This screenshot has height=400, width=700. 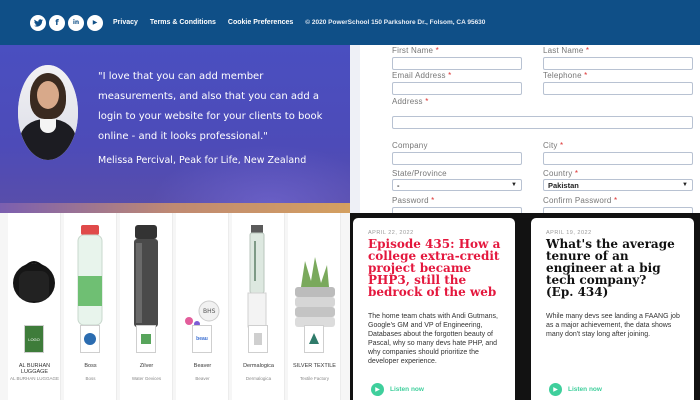 I want to click on city-field: City *, so click(x=618, y=153).